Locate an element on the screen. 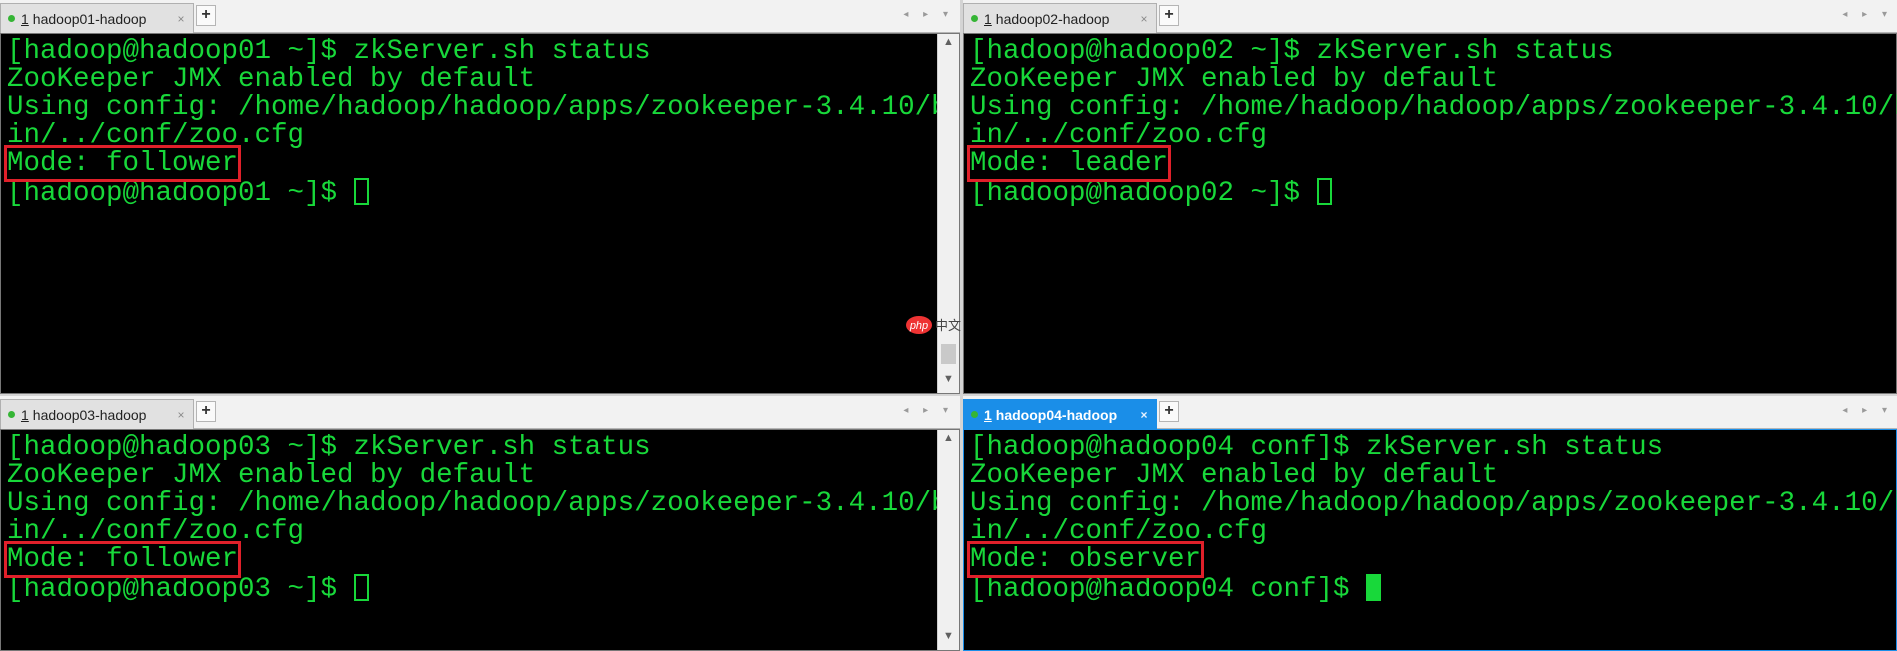 The width and height of the screenshot is (1897, 651). line-text: [hadoop@hadoop04 conf]$ is located at coordinates (1168, 589).